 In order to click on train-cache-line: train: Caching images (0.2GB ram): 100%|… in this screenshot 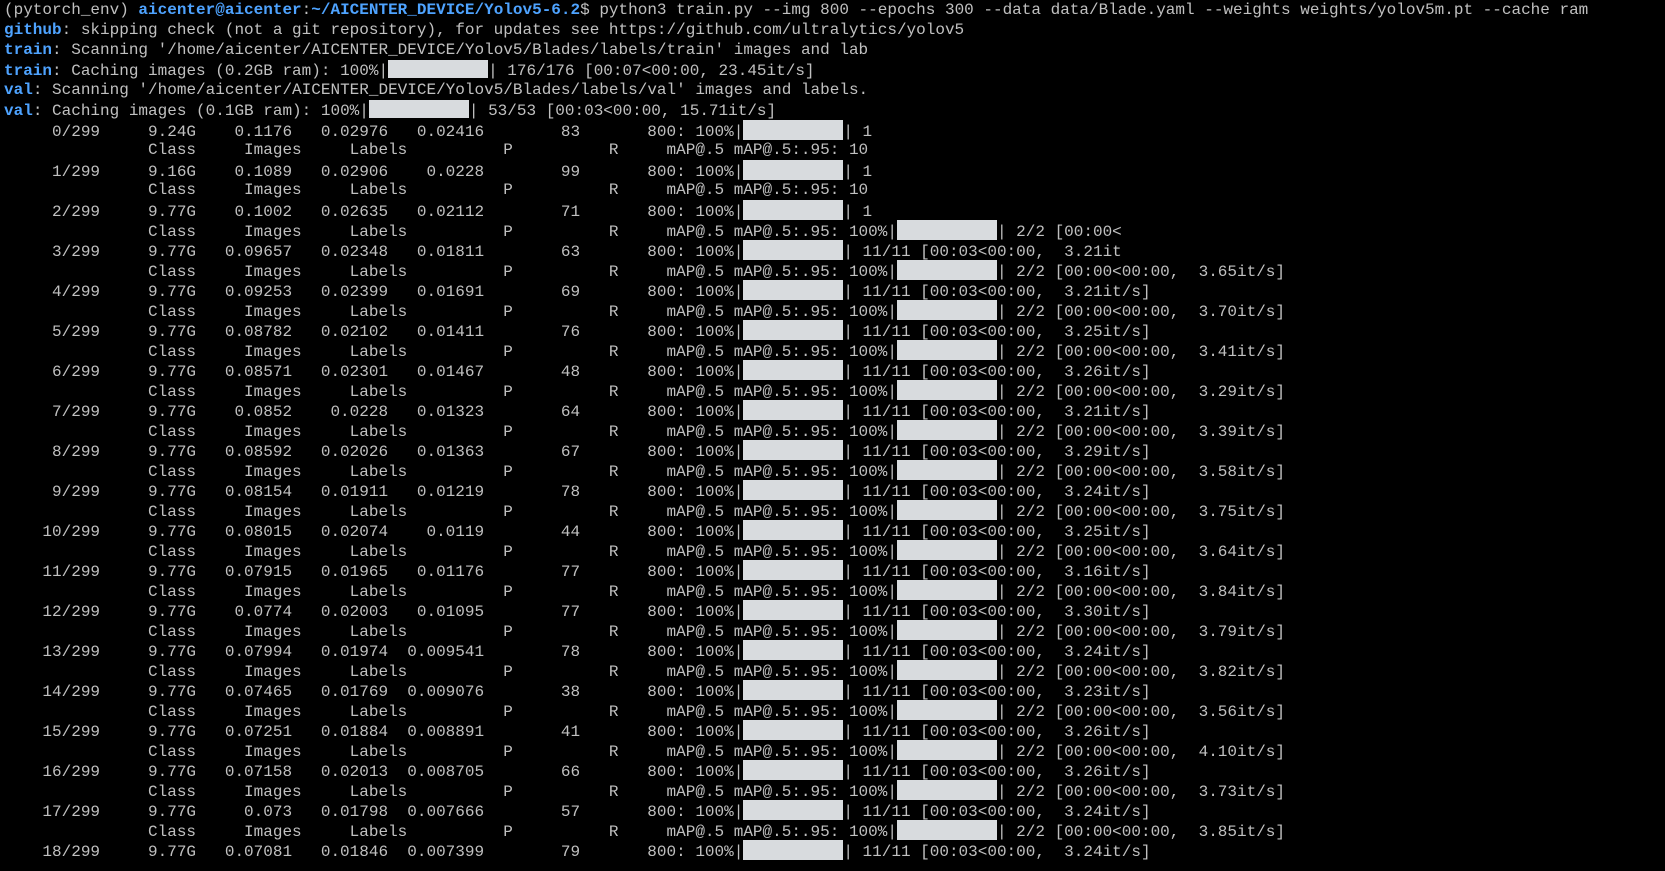, I will do `click(834, 70)`.